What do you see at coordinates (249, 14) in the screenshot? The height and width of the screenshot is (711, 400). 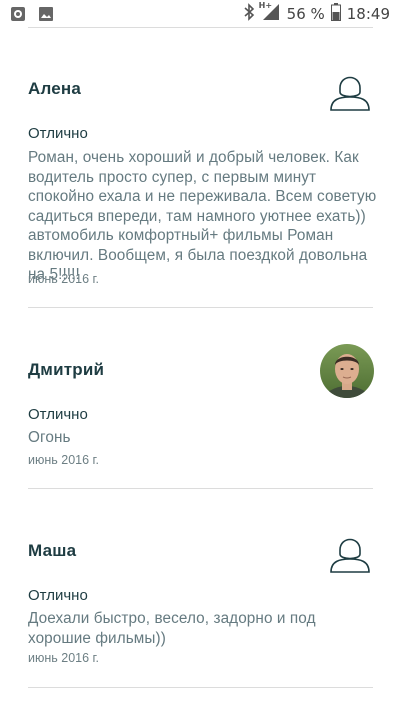 I see `bluetooth-icon` at bounding box center [249, 14].